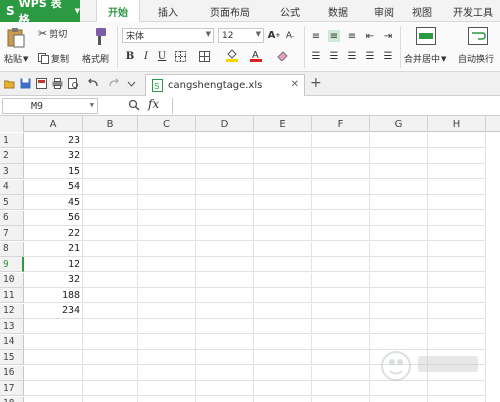 The width and height of the screenshot is (500, 402). What do you see at coordinates (17, 37) in the screenshot?
I see `paste-button` at bounding box center [17, 37].